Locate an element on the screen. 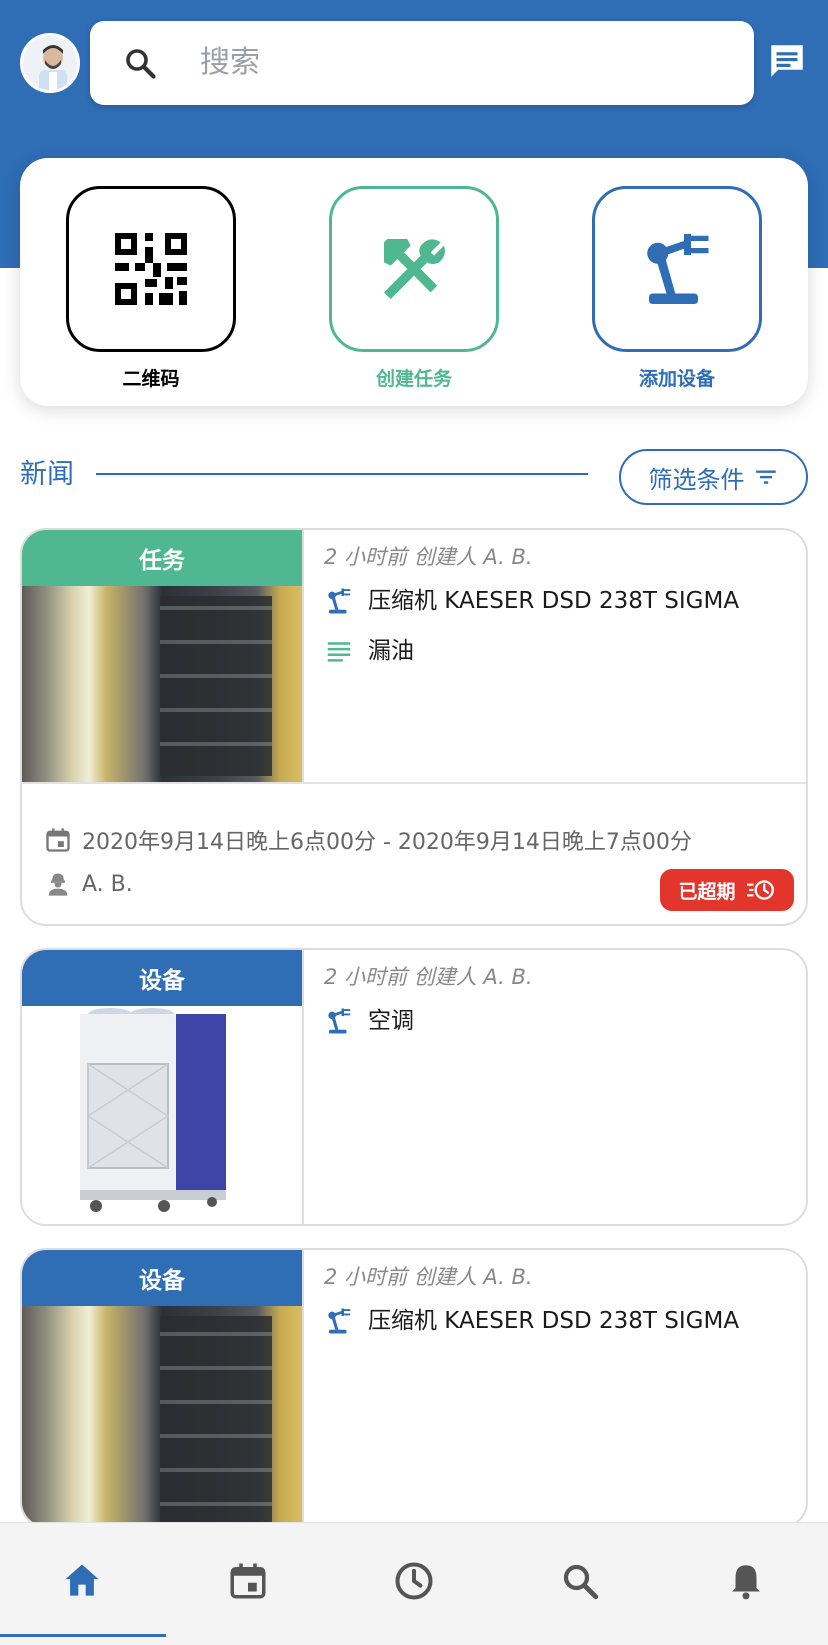  filter-button: 筛选条件 is located at coordinates (713, 477).